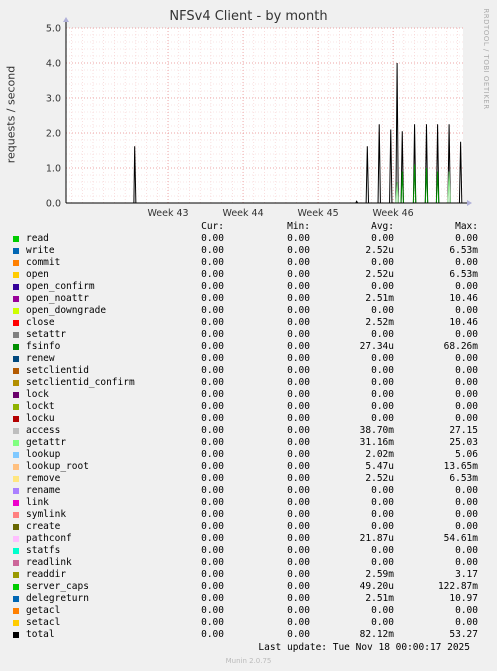 Image resolution: width=497 pixels, height=671 pixels. Describe the element at coordinates (250, 503) in the screenshot. I see `legend-row: link 0.00 0.00 0.00 0.00` at that location.